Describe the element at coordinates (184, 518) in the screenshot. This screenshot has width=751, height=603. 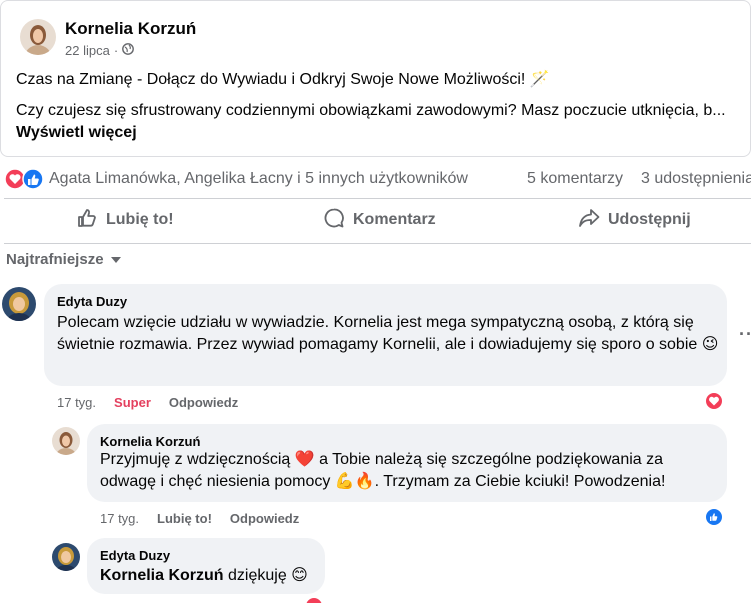
I see `reply-like-button: Lubię to!` at that location.